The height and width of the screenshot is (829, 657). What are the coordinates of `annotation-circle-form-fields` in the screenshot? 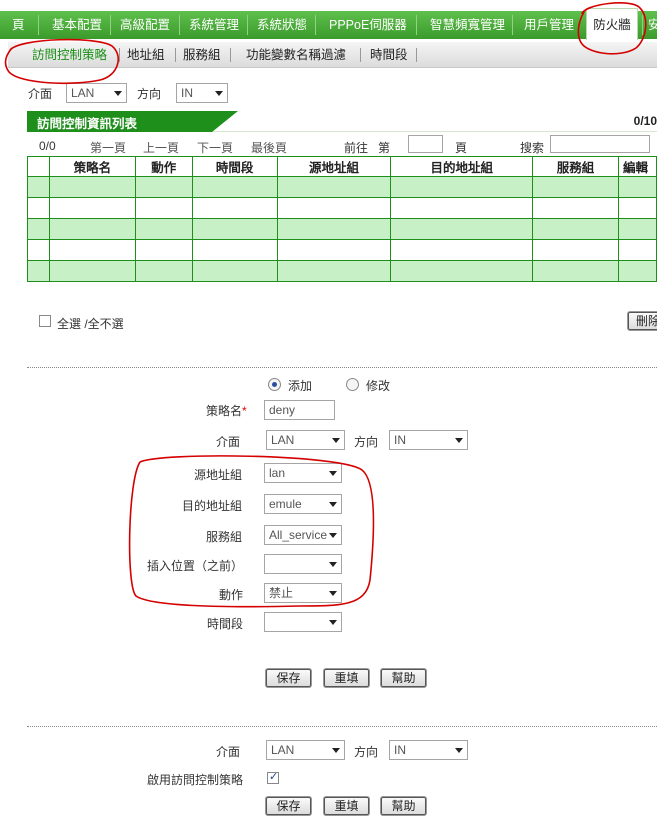 It's located at (251, 531).